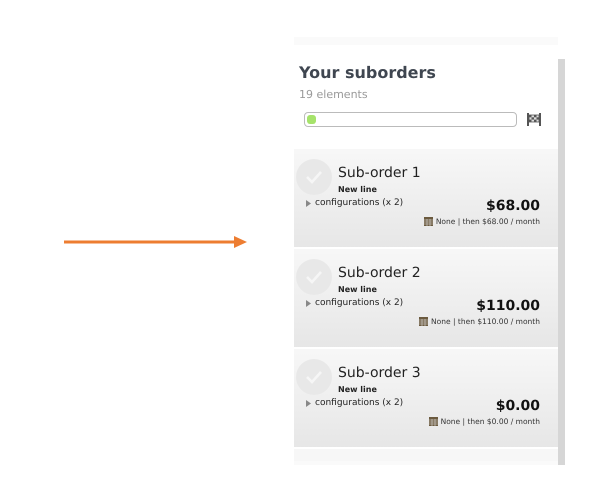 The width and height of the screenshot is (603, 502). I want to click on panel-title: Your suborders, so click(368, 73).